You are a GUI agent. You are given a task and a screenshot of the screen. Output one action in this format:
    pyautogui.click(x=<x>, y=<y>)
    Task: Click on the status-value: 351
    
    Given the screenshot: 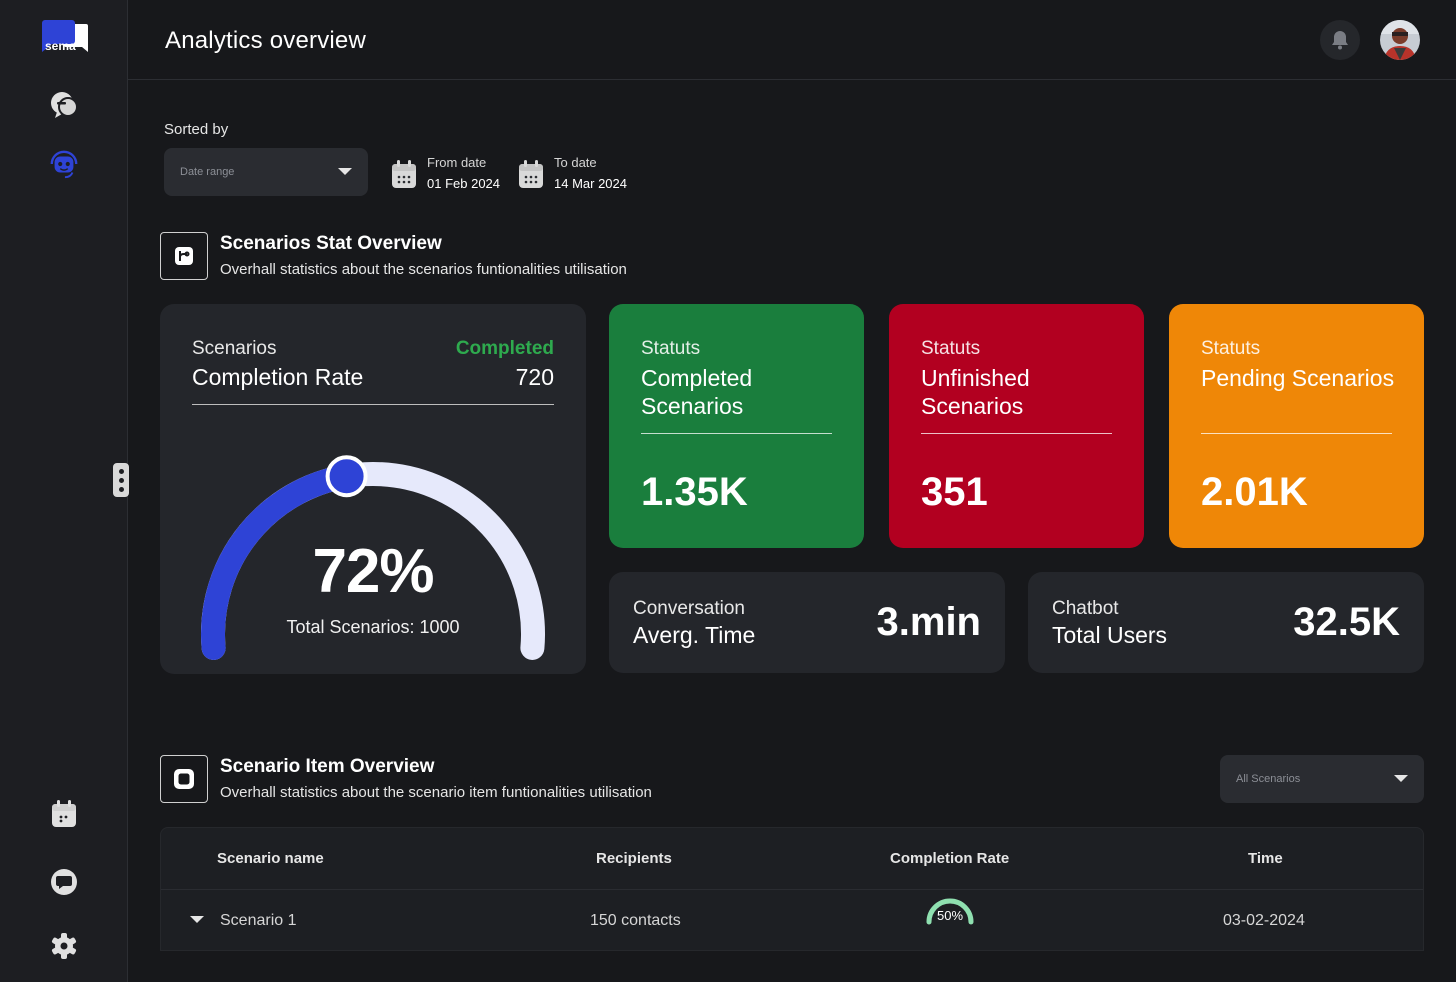 What is the action you would take?
    pyautogui.click(x=954, y=492)
    